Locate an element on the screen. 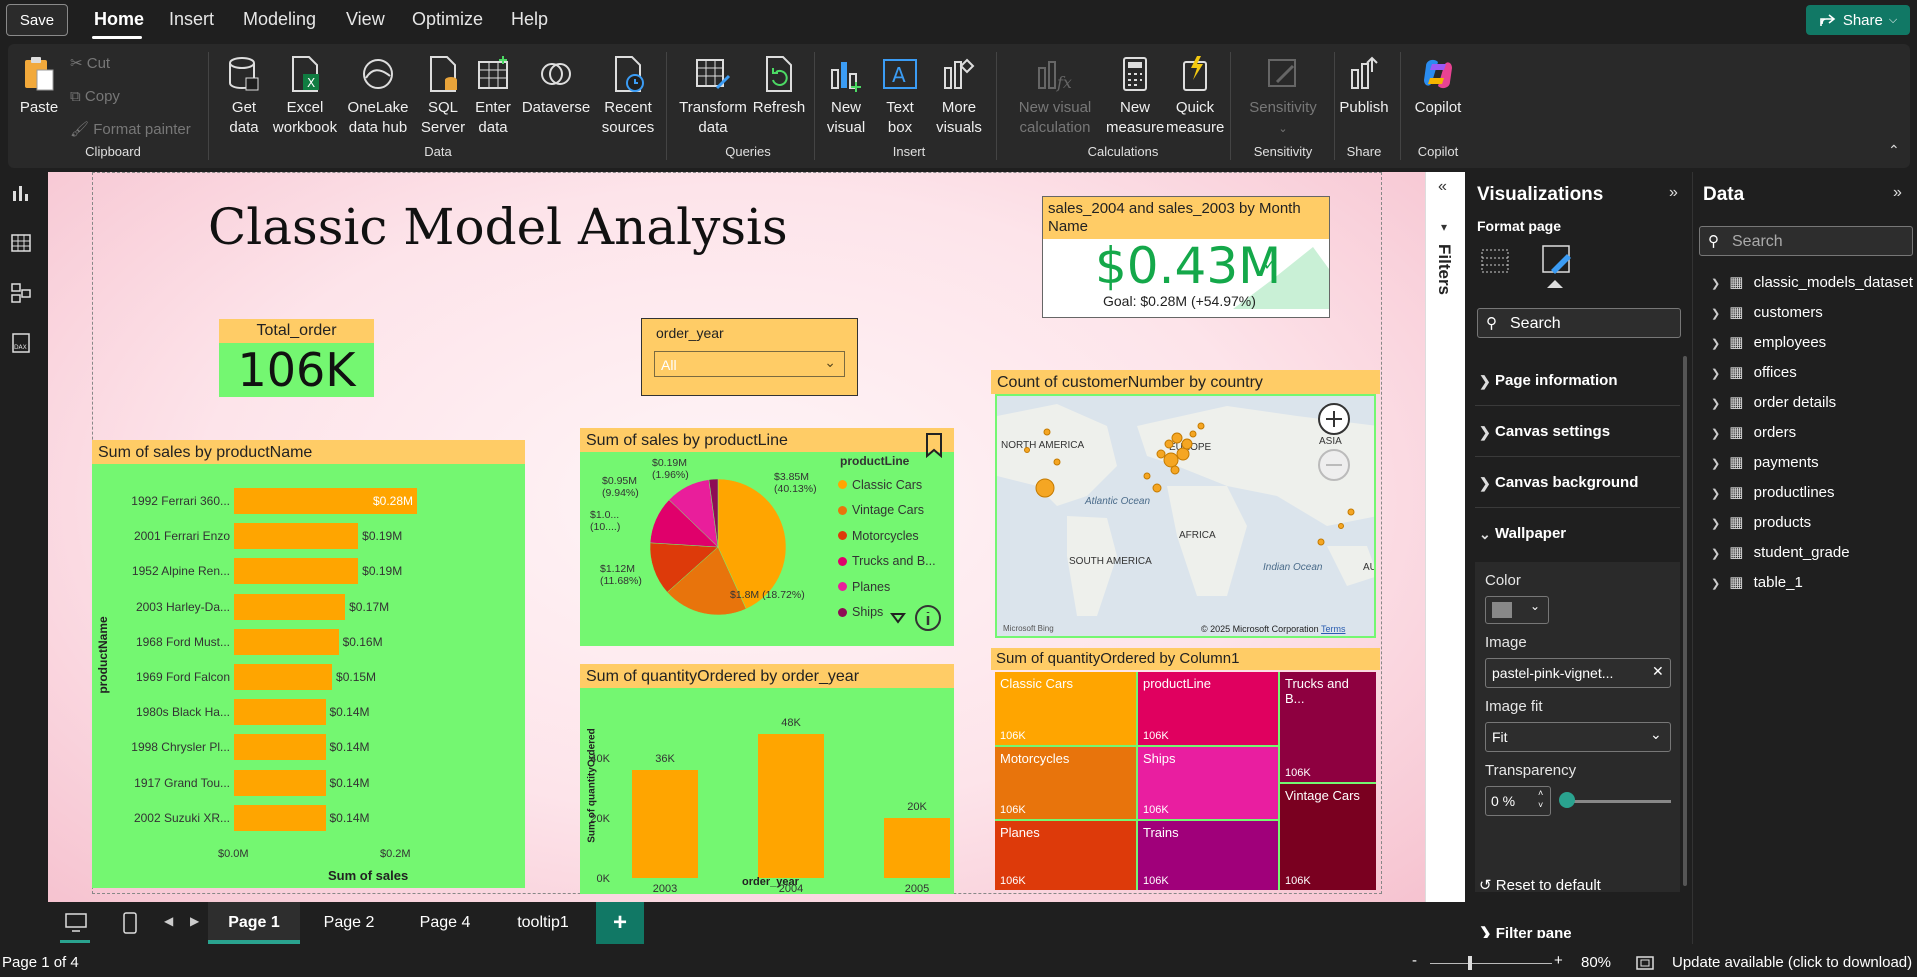  tab-view: View is located at coordinates (365, 19).